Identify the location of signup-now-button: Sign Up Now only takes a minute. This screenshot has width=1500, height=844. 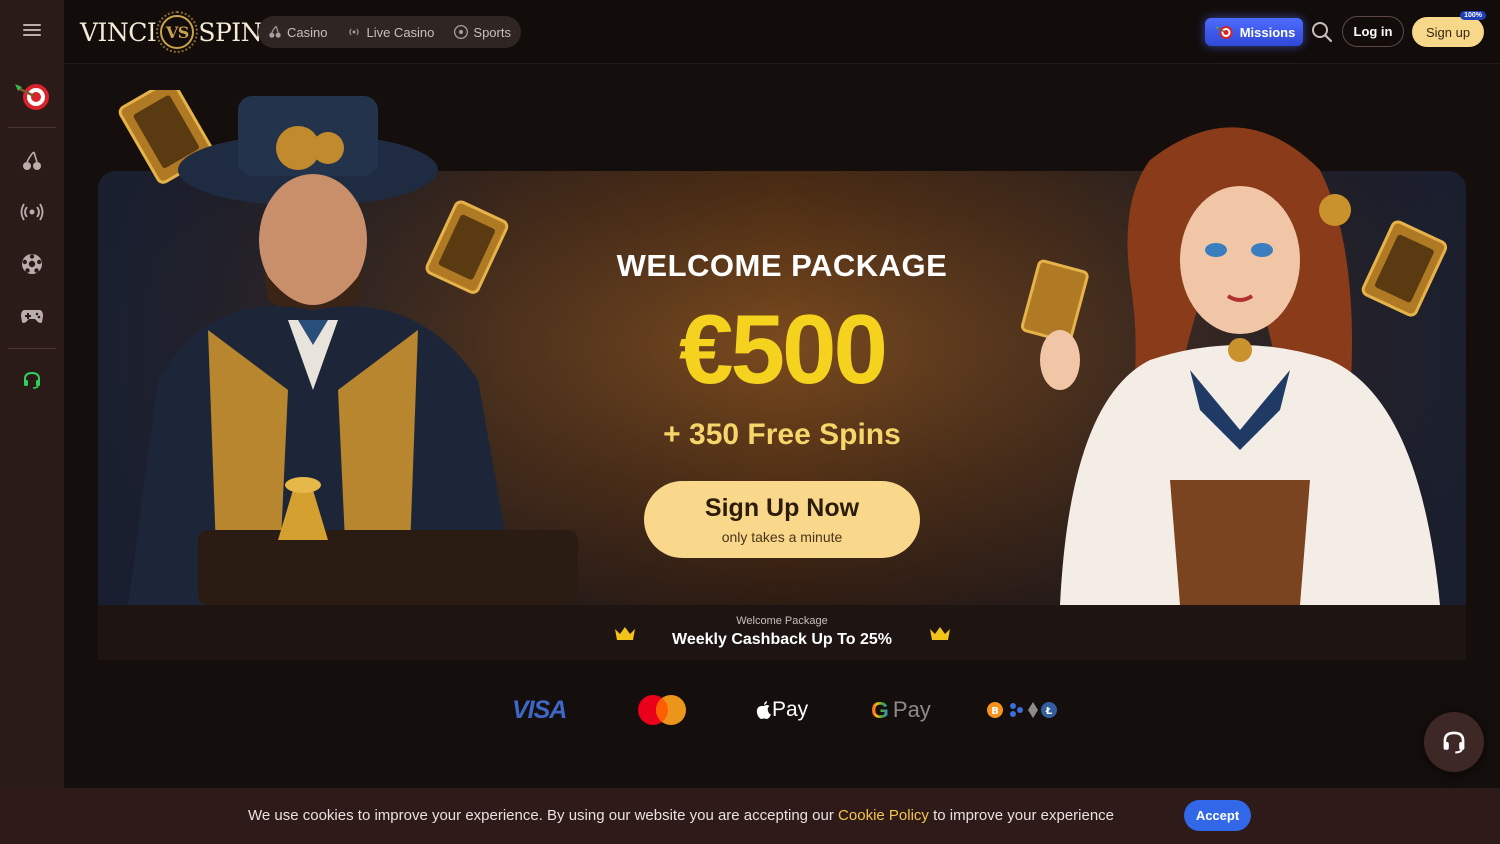
(782, 519).